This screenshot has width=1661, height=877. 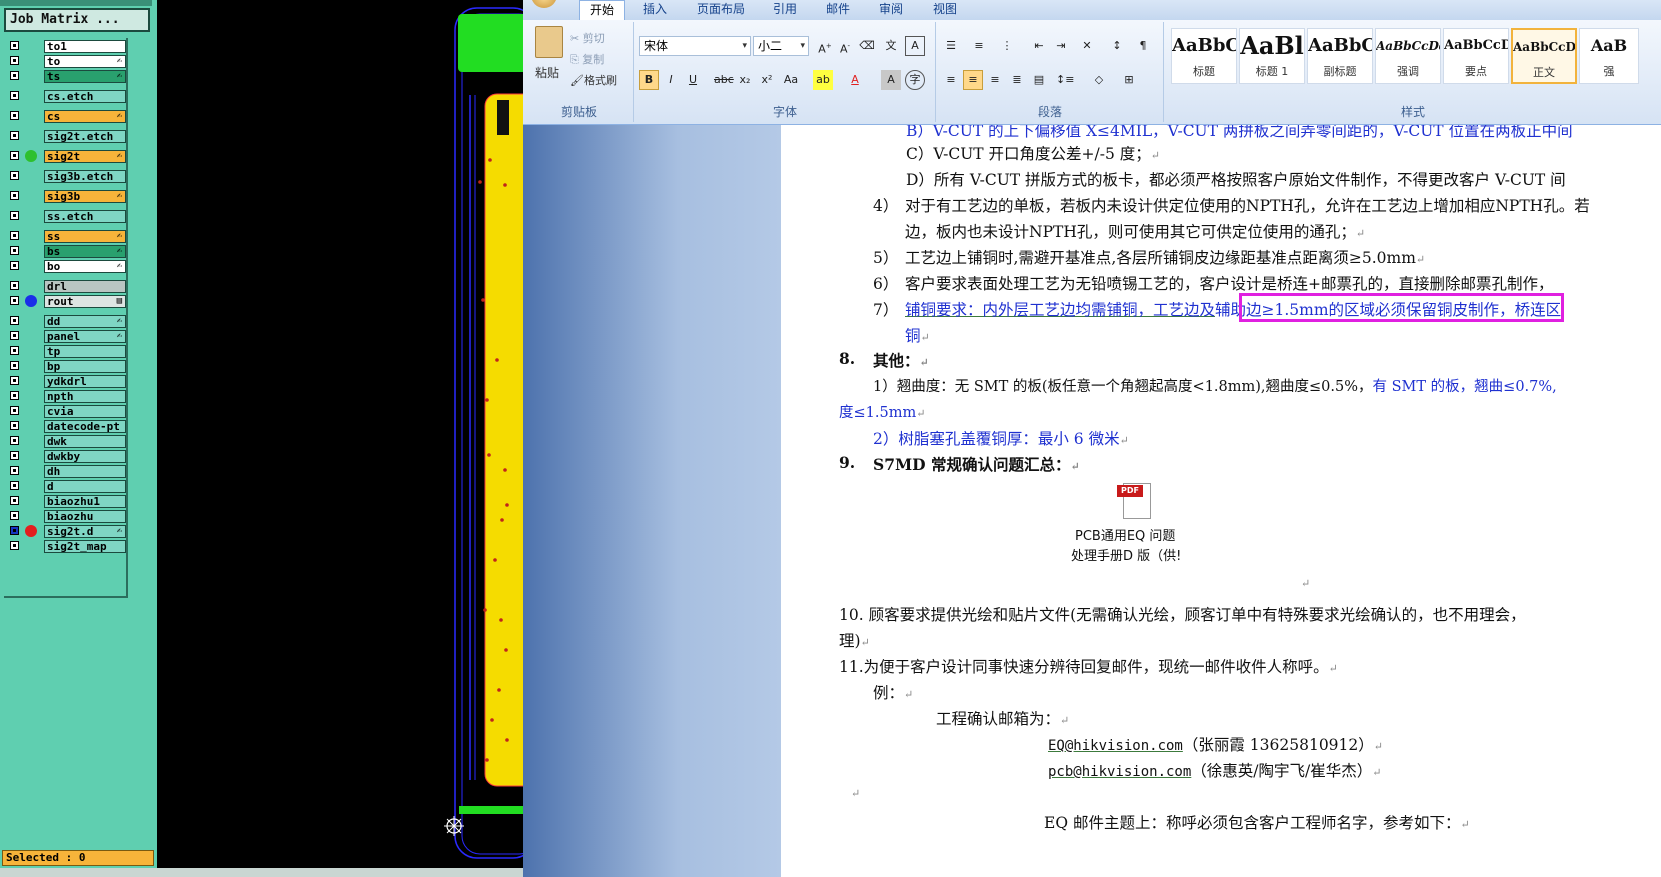 What do you see at coordinates (781, 46) in the screenshot?
I see `font-size-select: 小二` at bounding box center [781, 46].